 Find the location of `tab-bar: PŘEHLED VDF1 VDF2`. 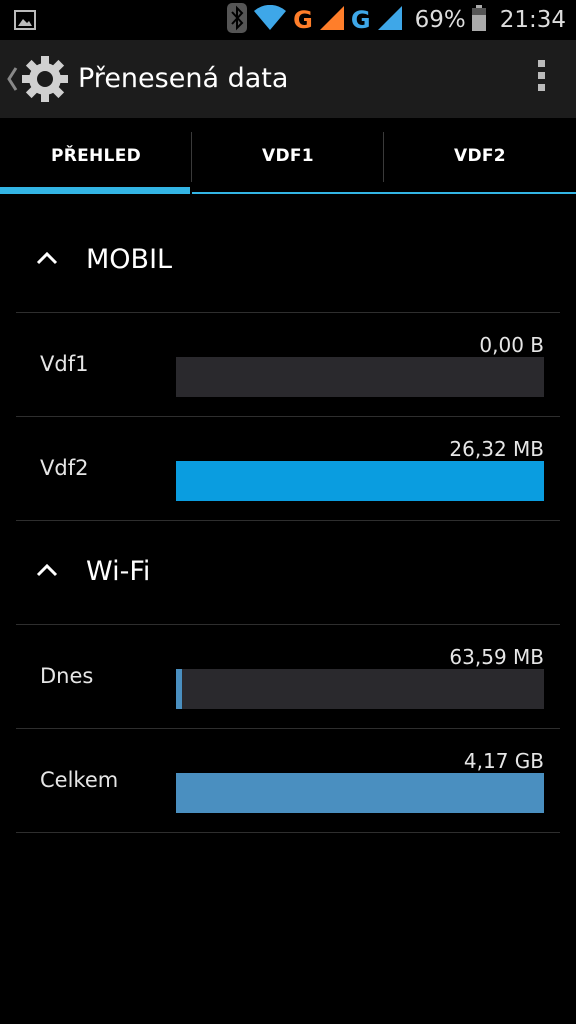

tab-bar: PŘEHLED VDF1 VDF2 is located at coordinates (288, 156).